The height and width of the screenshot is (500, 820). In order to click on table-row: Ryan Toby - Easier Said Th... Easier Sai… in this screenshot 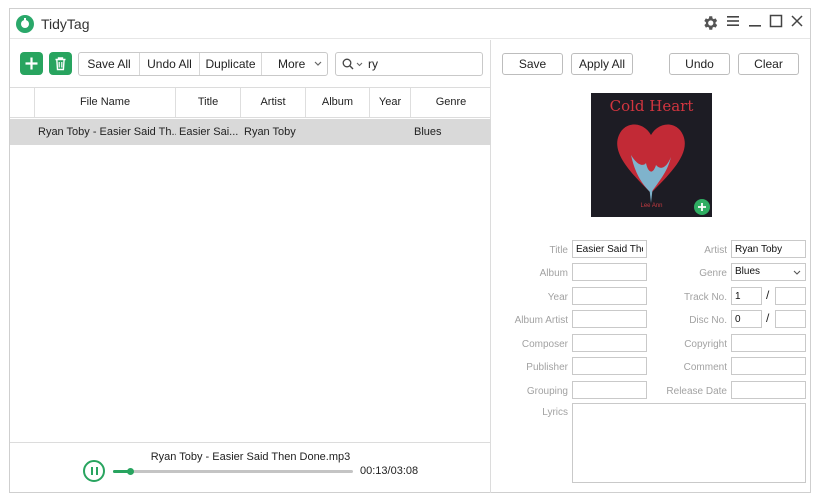, I will do `click(250, 132)`.